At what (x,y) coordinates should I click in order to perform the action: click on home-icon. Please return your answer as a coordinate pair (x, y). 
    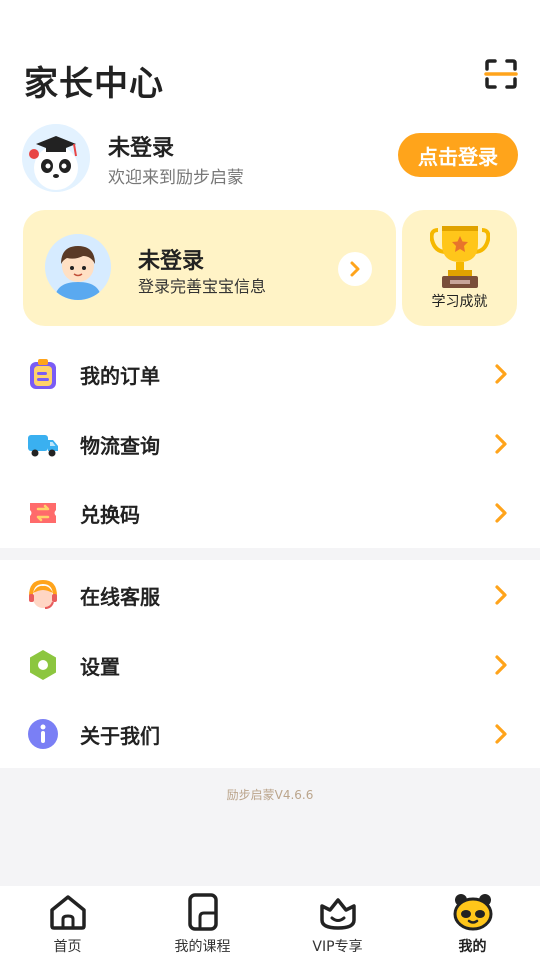
    Looking at the image, I should click on (67, 912).